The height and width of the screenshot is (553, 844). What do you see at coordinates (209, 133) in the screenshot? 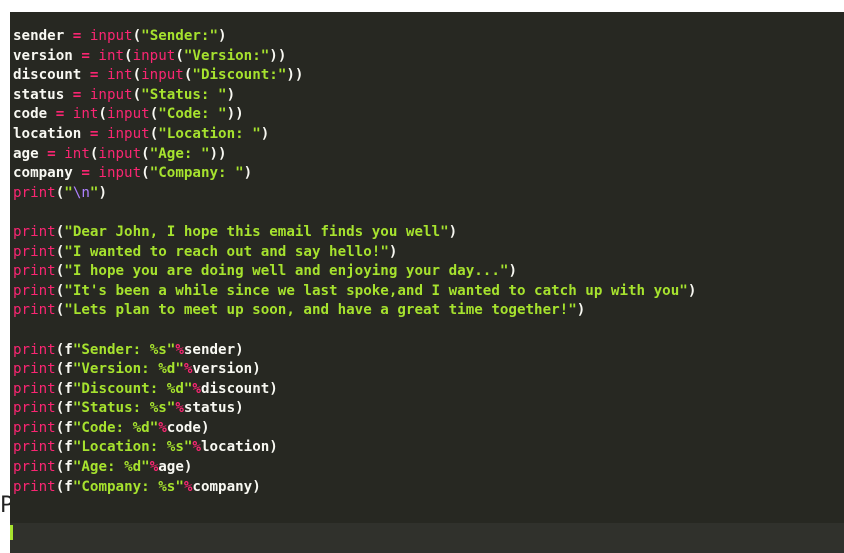
I see `prompt-string: Location:` at bounding box center [209, 133].